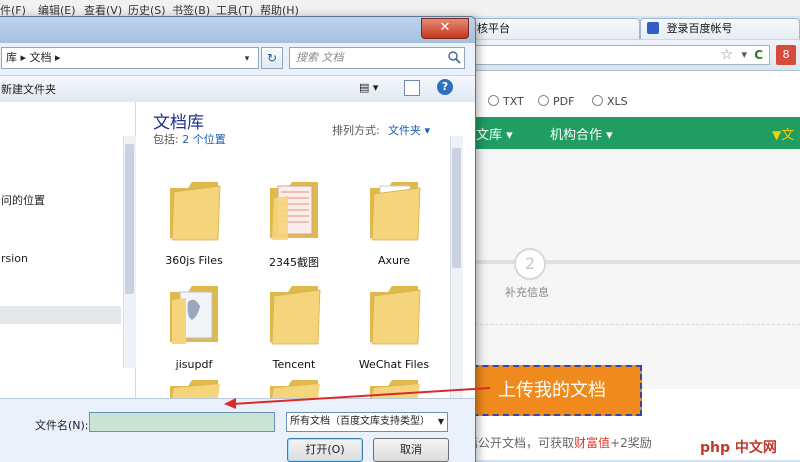 The height and width of the screenshot is (462, 800). What do you see at coordinates (194, 260) in the screenshot?
I see `folder-label: 360js Files` at bounding box center [194, 260].